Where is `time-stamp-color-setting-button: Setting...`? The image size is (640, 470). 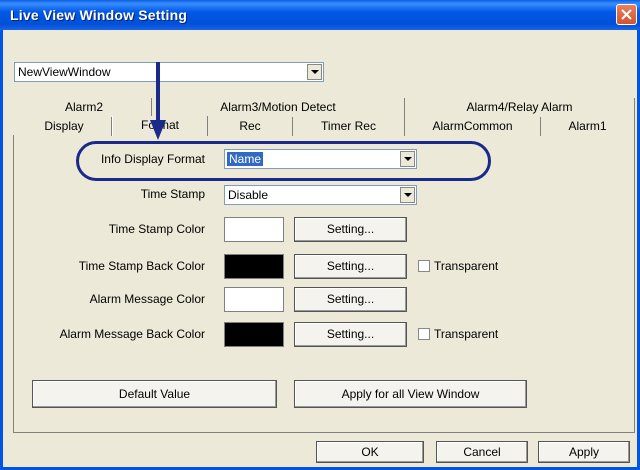
time-stamp-color-setting-button: Setting... is located at coordinates (350, 229).